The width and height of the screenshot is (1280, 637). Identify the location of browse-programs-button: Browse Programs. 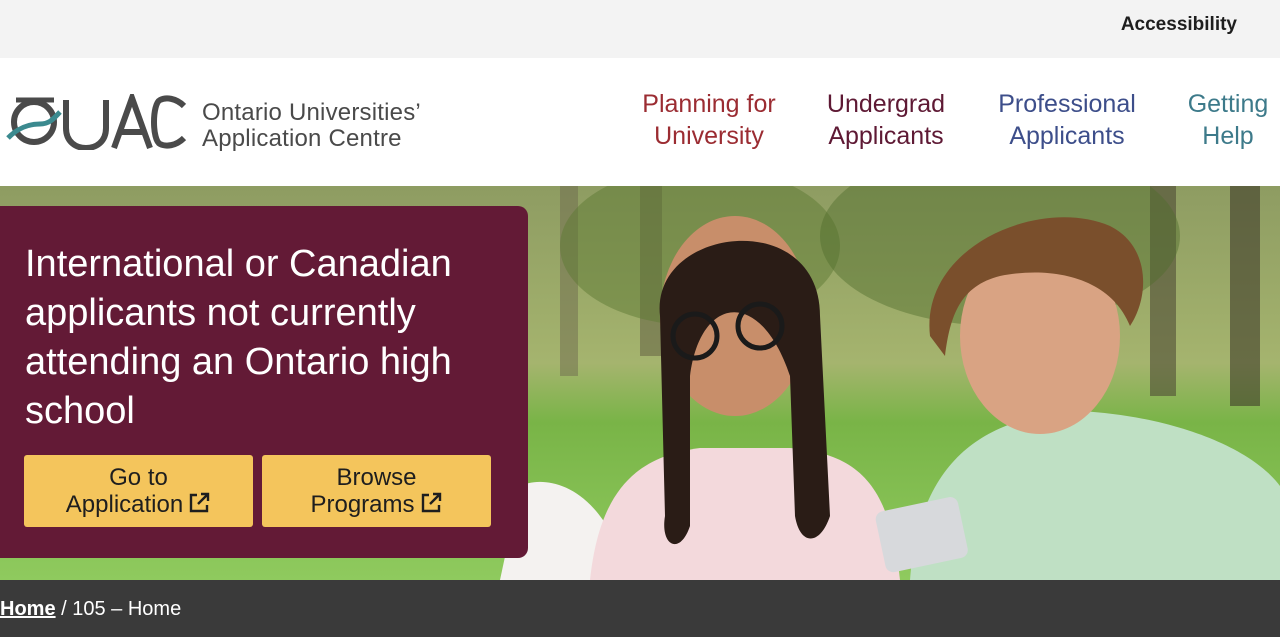
(376, 491).